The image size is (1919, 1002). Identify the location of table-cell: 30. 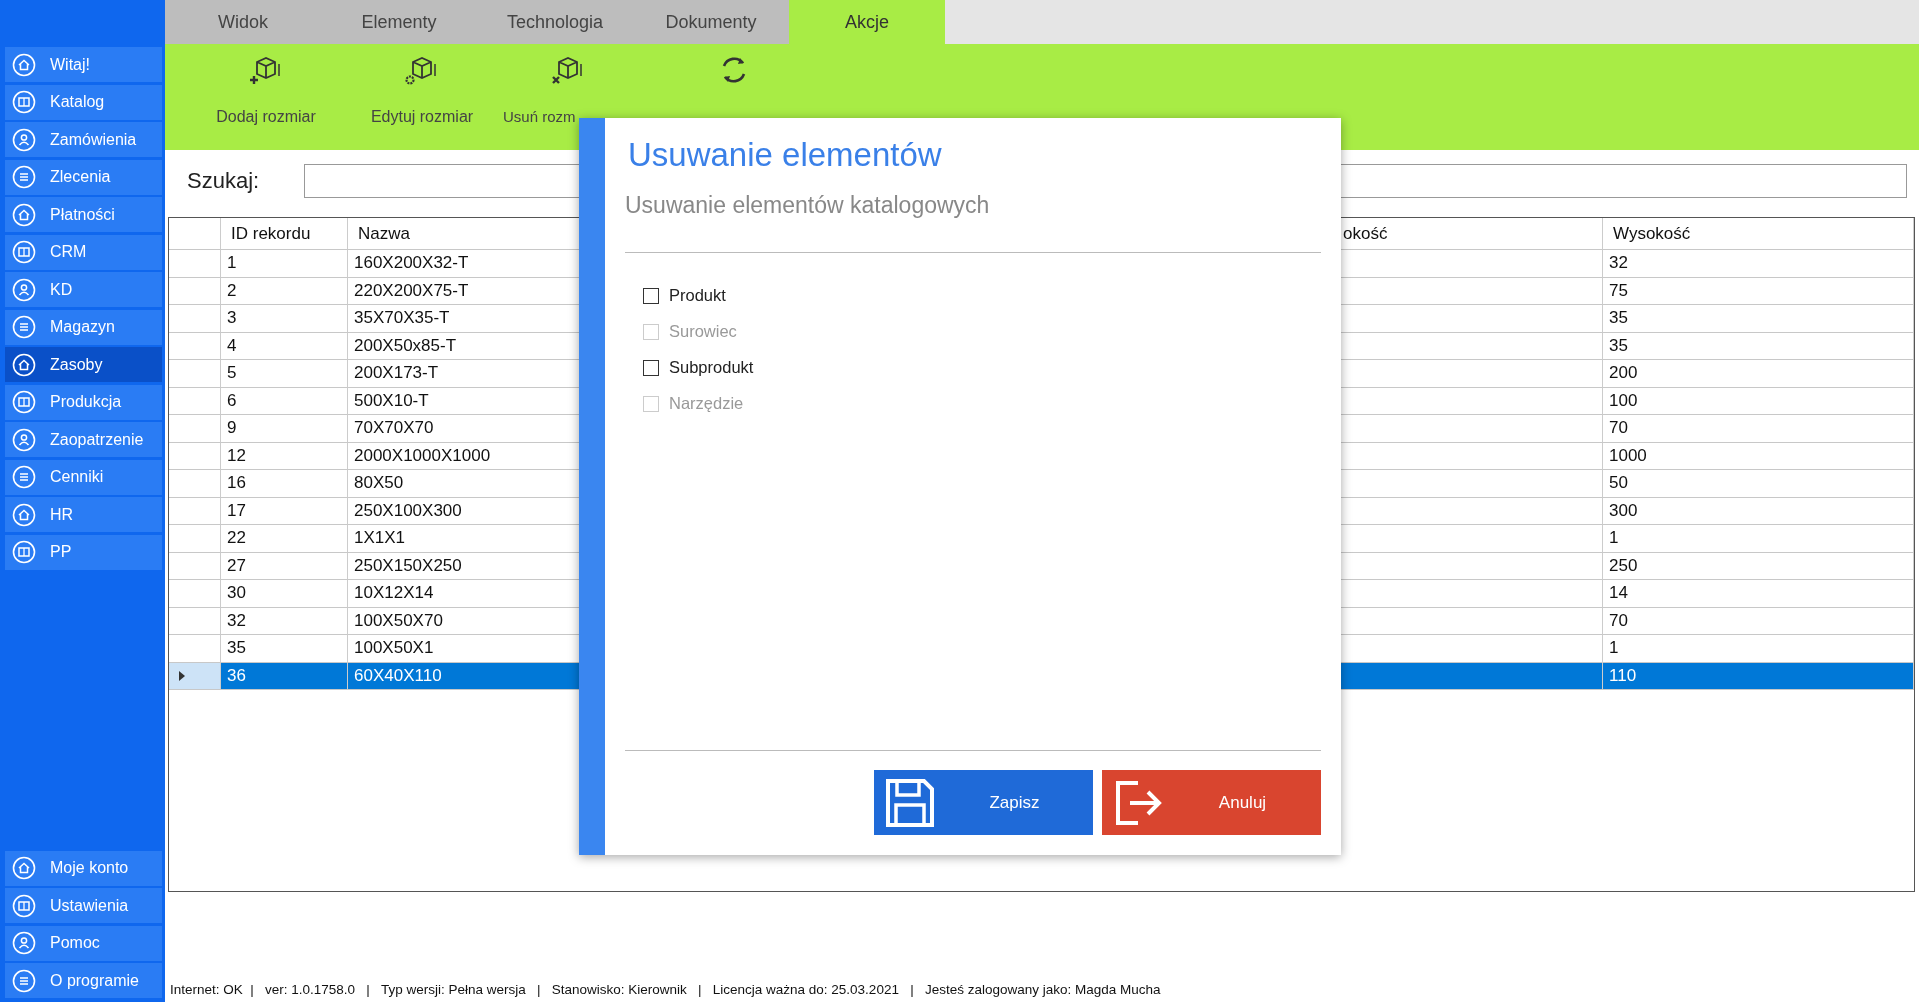
(284, 594).